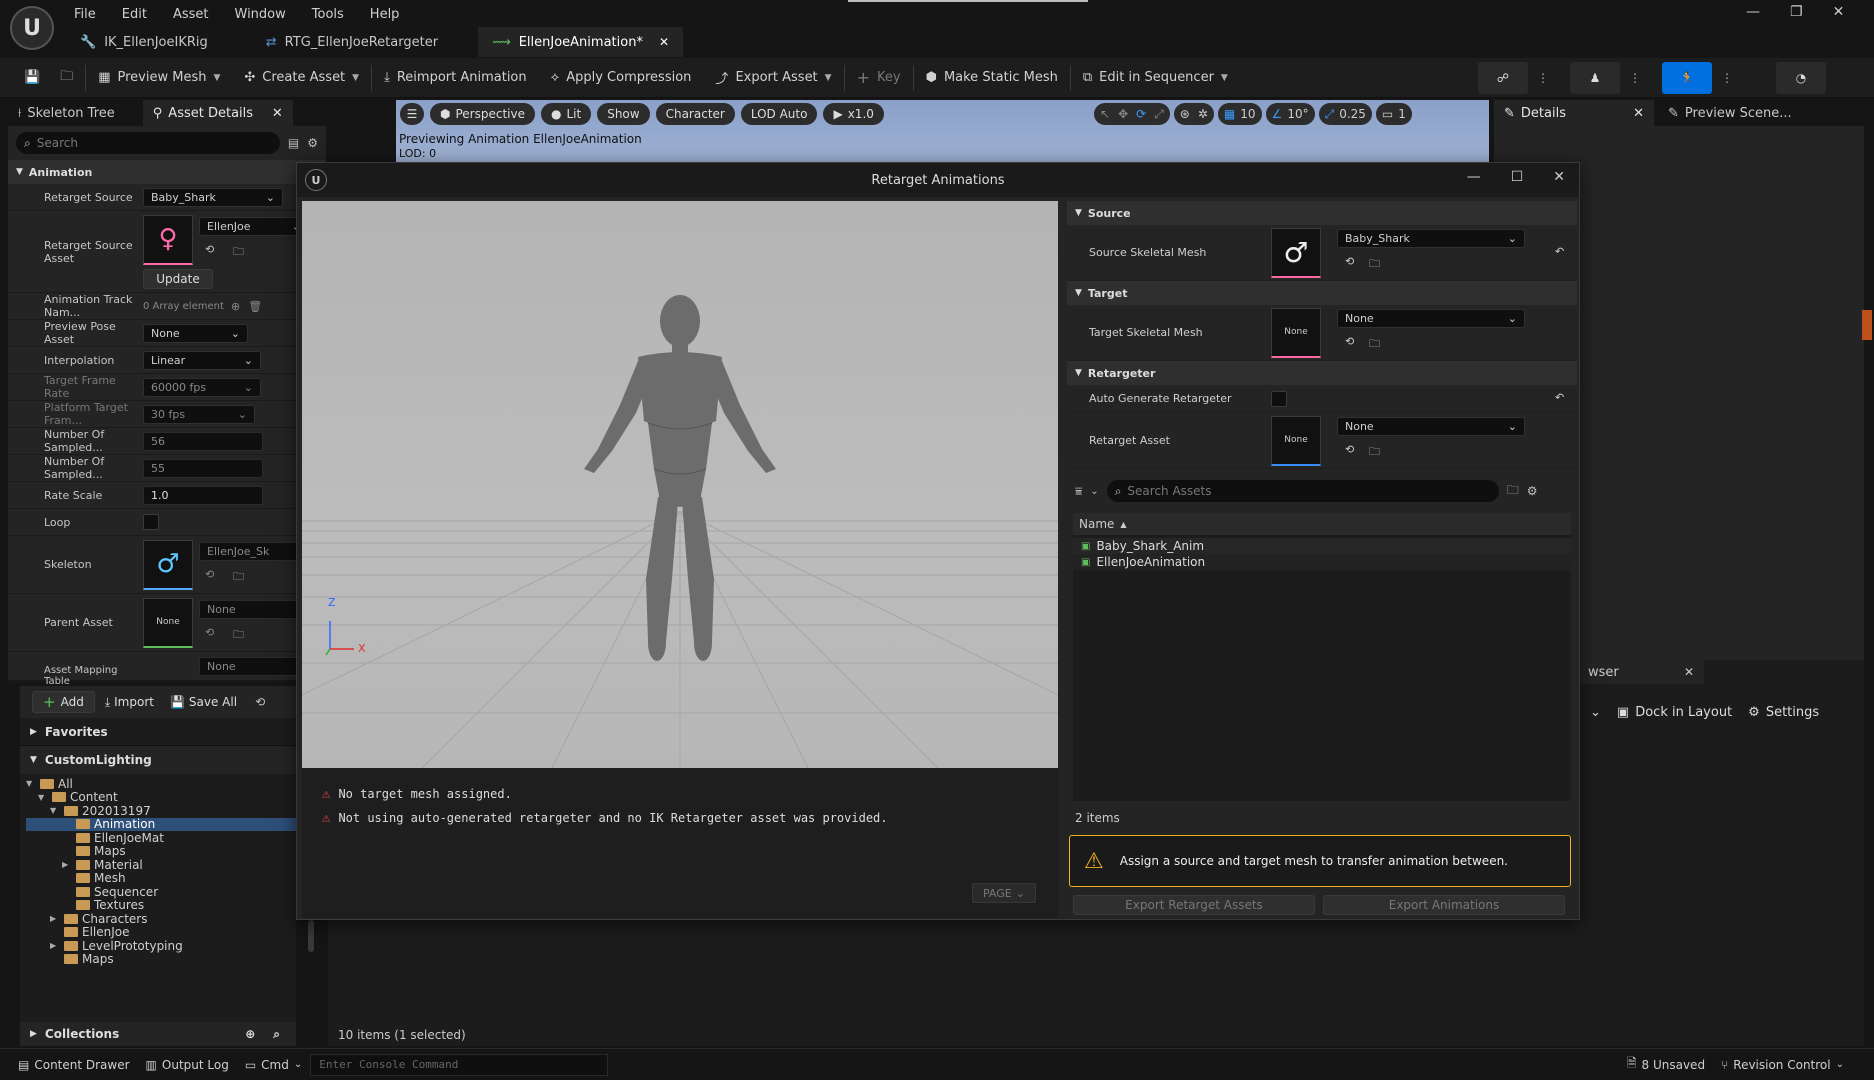 The image size is (1874, 1080). Describe the element at coordinates (1185, 114) in the screenshot. I see `globe-icon: ⊛` at that location.